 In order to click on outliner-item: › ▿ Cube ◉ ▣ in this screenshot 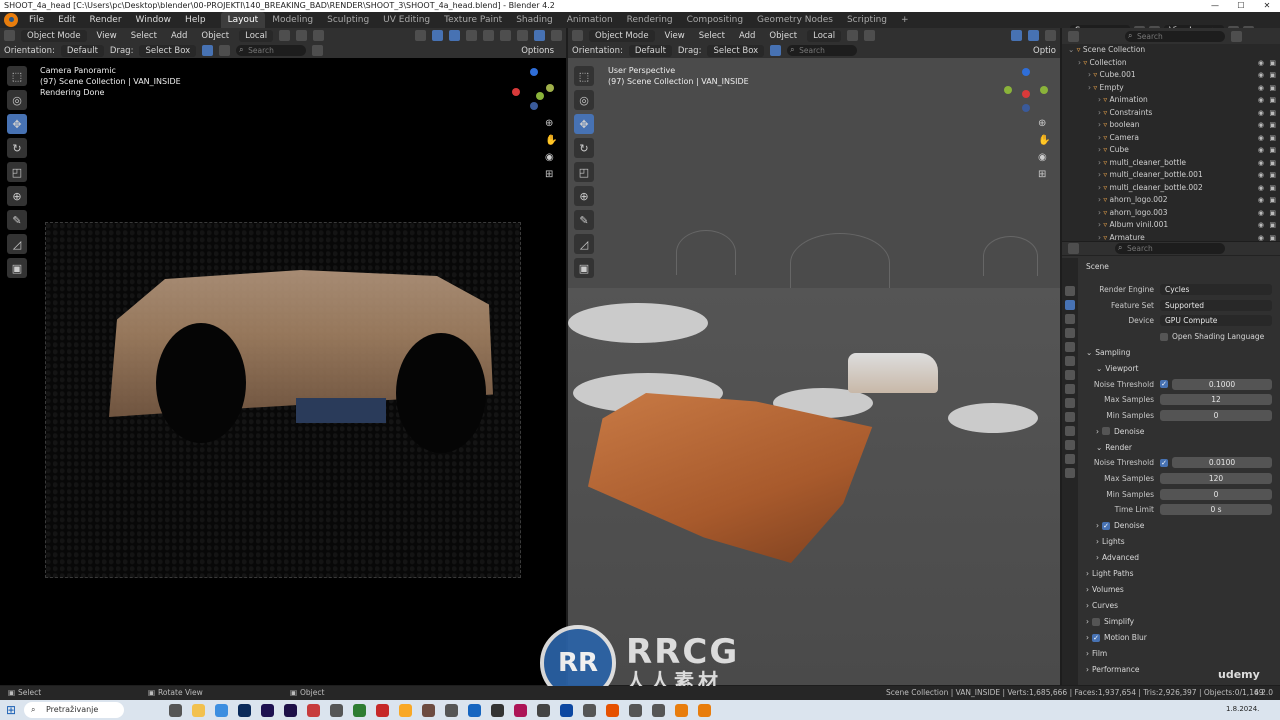, I will do `click(1171, 150)`.